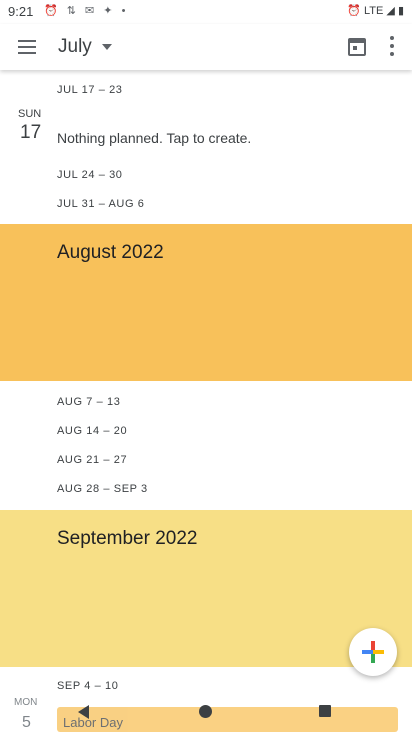  What do you see at coordinates (92, 460) in the screenshot?
I see `week-header-aug-21: AUG 21 – 27` at bounding box center [92, 460].